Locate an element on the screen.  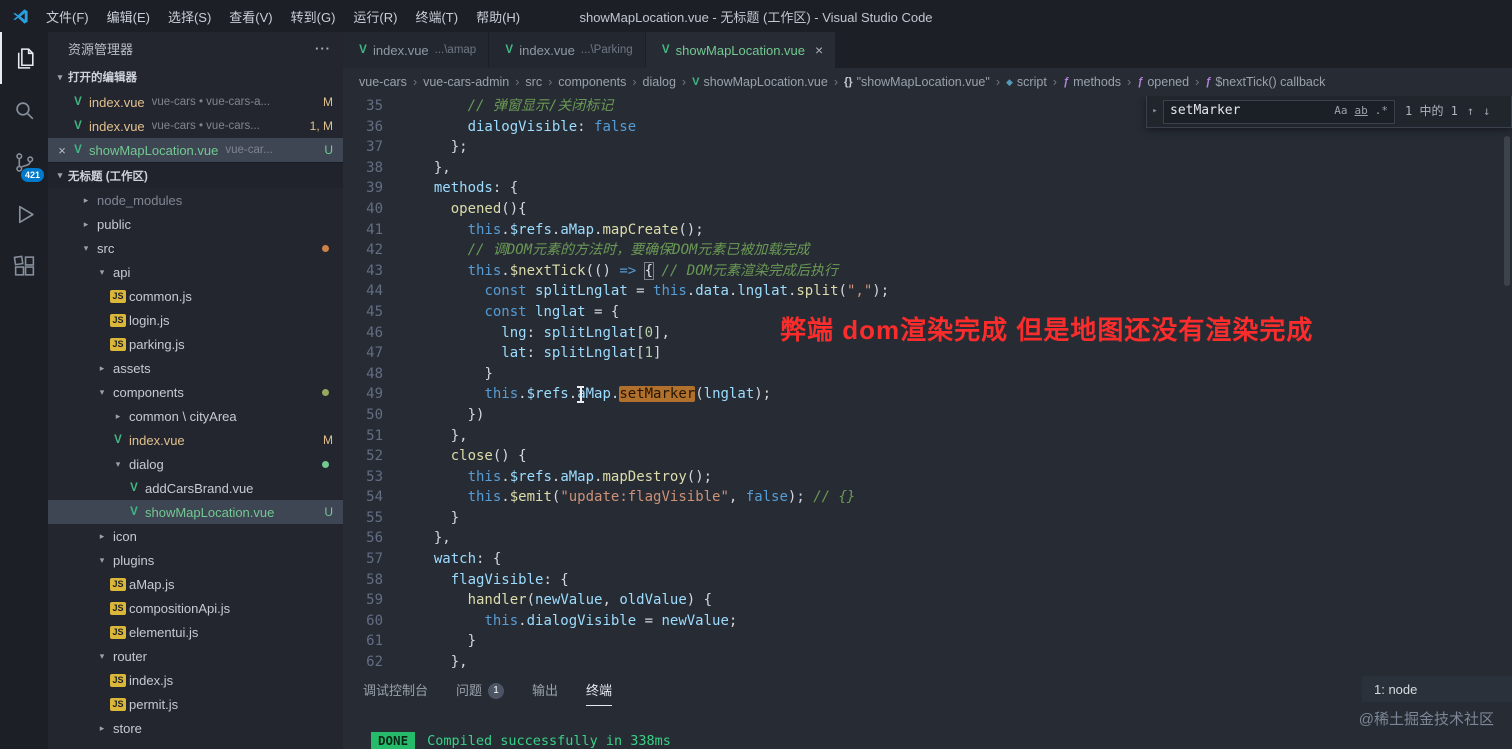
find-input: setMarker Aa ab .* is located at coordinates (1279, 111).